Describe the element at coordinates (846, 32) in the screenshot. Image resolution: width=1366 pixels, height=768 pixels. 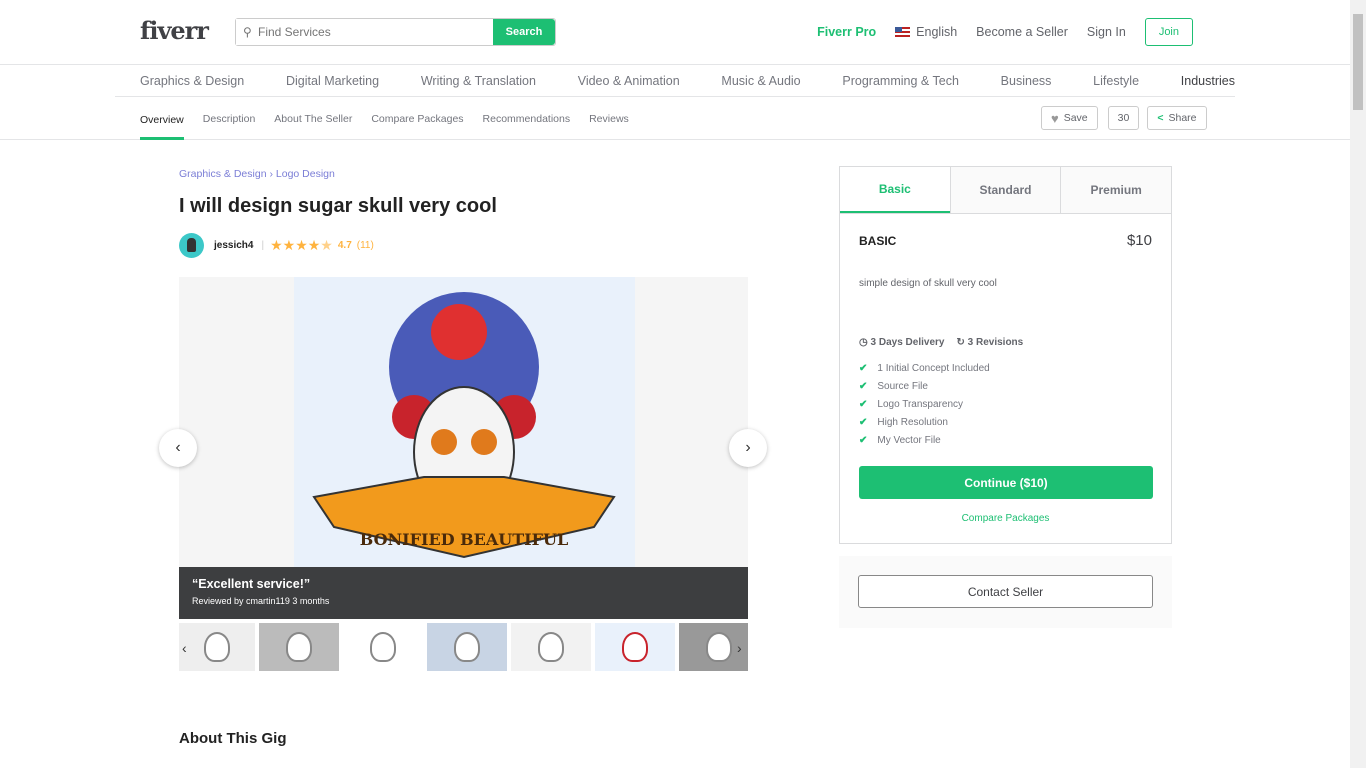
I see `fiverr-pro-link: Fiverr Pro` at that location.